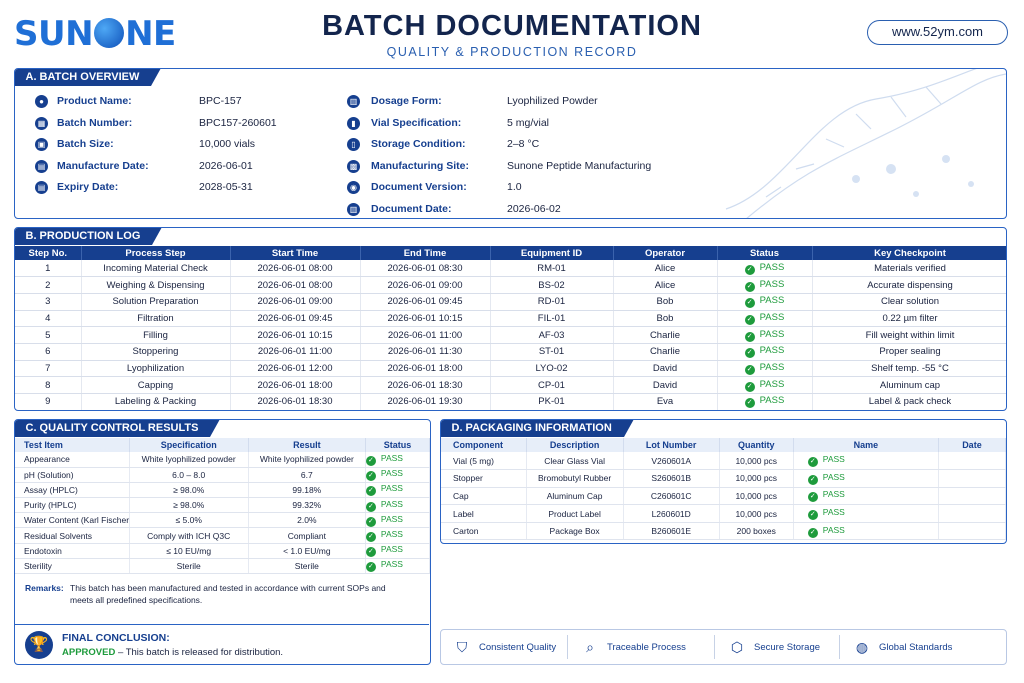 This screenshot has height=683, width=1024. What do you see at coordinates (552, 335) in the screenshot?
I see `table-cell: AF-03` at bounding box center [552, 335].